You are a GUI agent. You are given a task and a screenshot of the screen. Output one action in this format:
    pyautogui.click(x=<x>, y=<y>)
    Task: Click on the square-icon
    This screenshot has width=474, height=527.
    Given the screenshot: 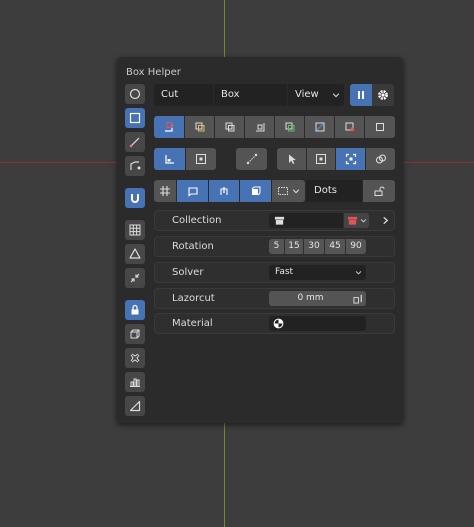 What is the action you would take?
    pyautogui.click(x=135, y=118)
    